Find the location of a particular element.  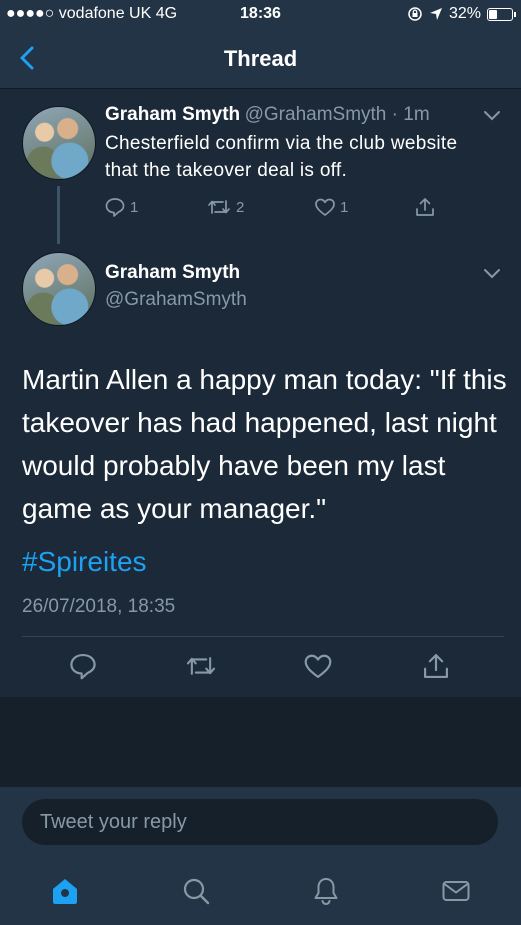

reply-button: 1 is located at coordinates (121, 207).